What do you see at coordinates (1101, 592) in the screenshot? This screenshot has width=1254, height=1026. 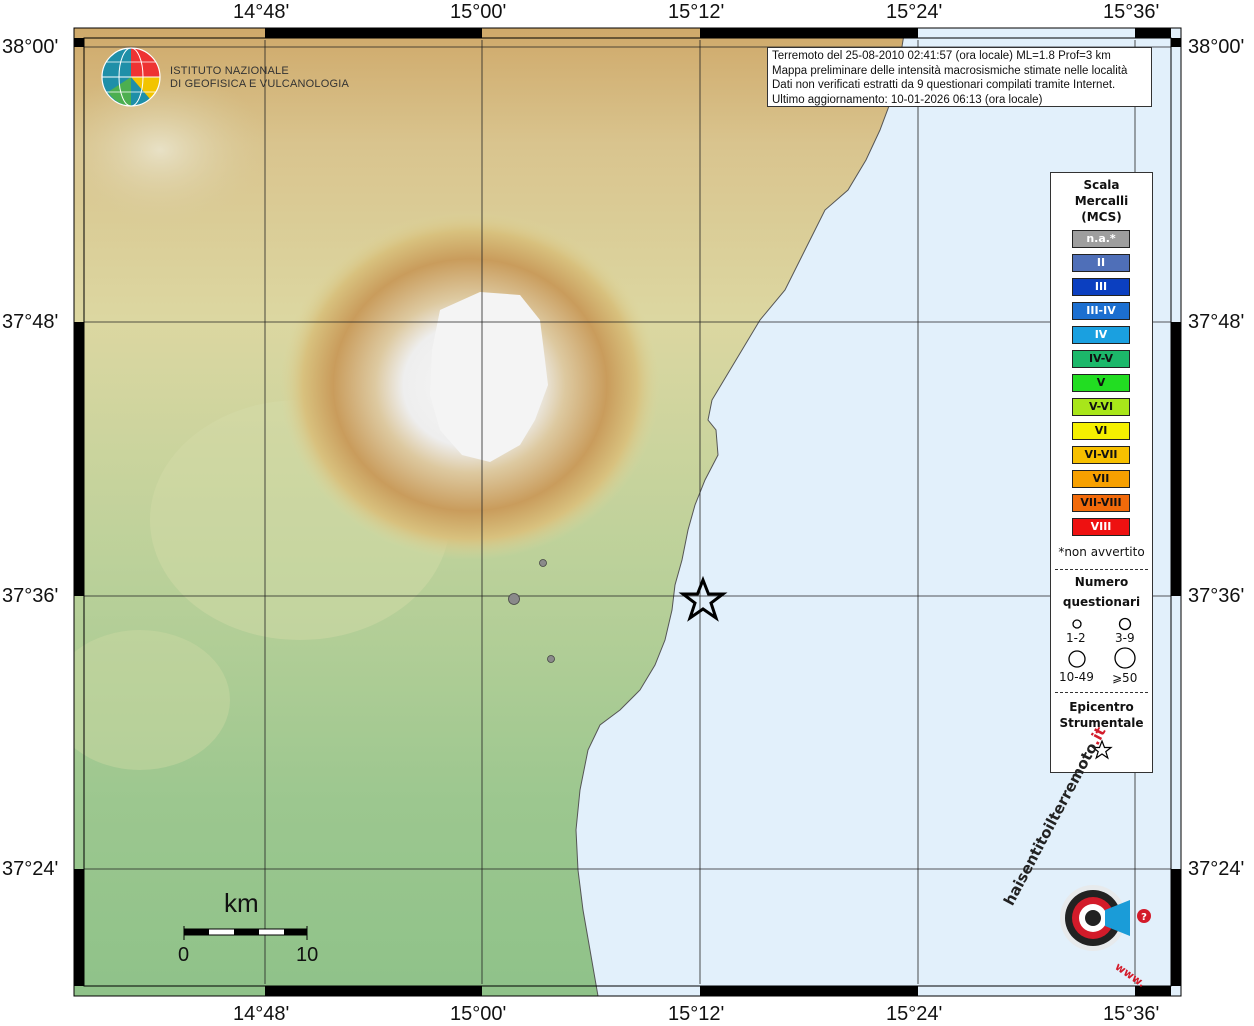 I see `count-title: Numero questionari` at bounding box center [1101, 592].